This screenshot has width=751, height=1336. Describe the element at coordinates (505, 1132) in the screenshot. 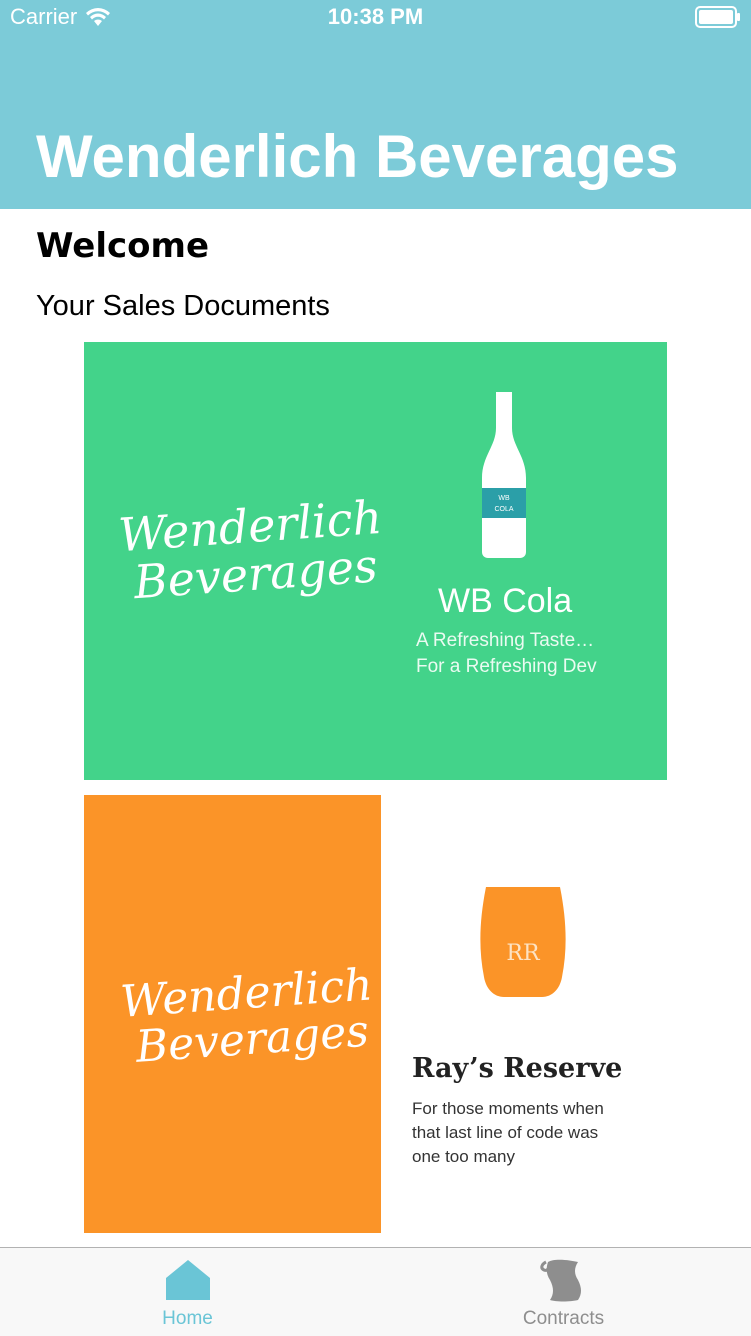

I see `tagline-line-2: that last line of code was` at that location.